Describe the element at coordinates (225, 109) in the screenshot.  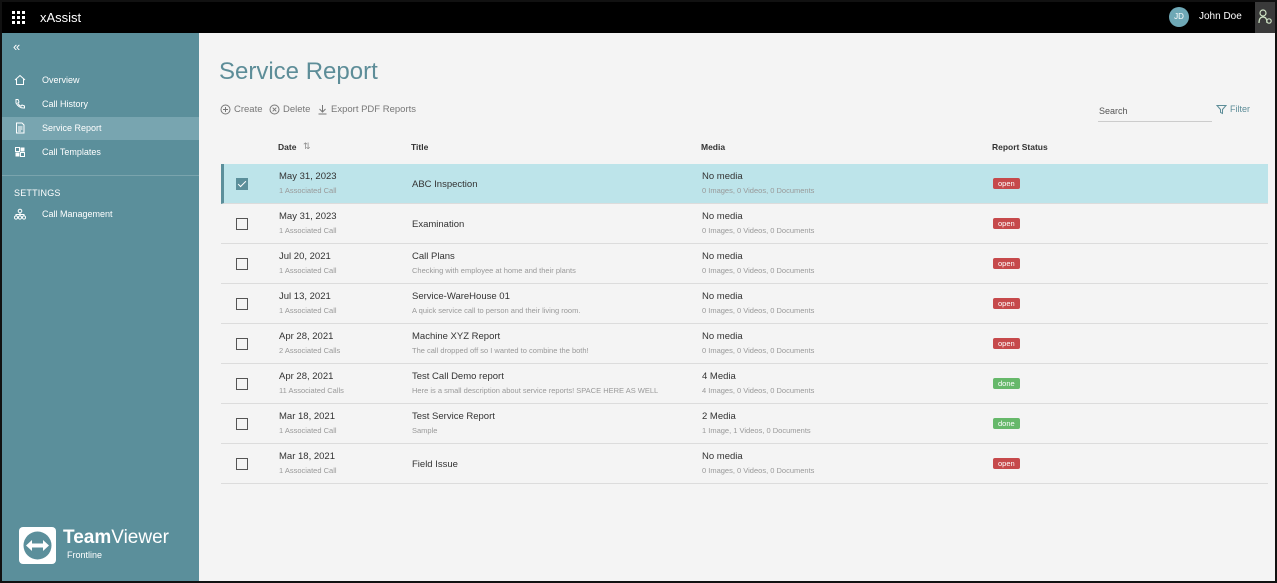
I see `plus-circle-icon` at that location.